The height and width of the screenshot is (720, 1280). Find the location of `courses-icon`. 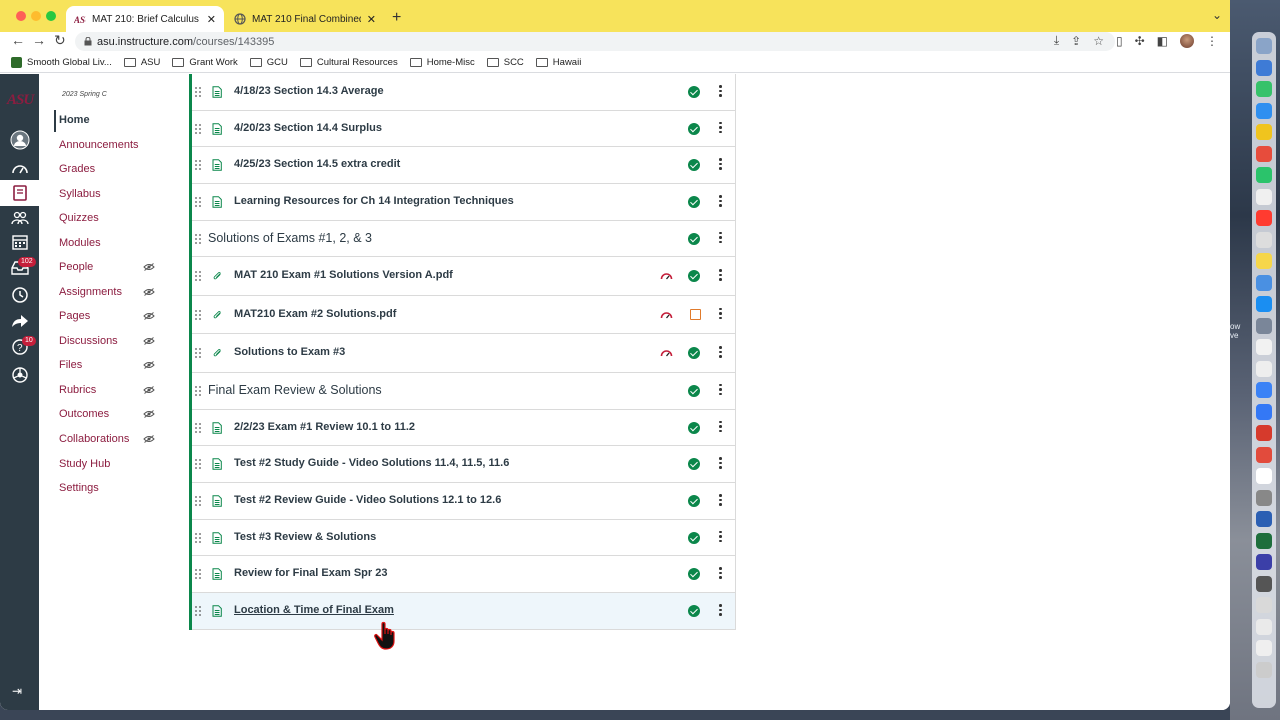

courses-icon is located at coordinates (19, 193).